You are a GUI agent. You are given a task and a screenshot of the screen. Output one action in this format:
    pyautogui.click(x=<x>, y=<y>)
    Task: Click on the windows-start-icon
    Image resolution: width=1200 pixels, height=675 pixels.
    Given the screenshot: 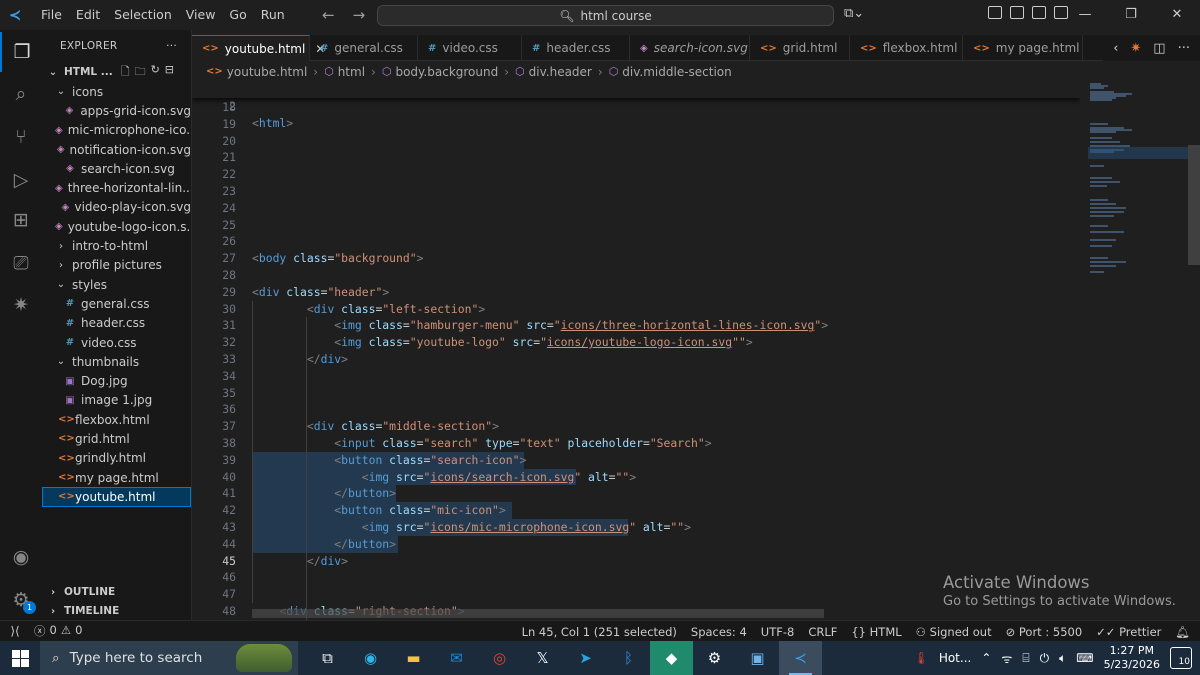 What is the action you would take?
    pyautogui.click(x=20, y=658)
    